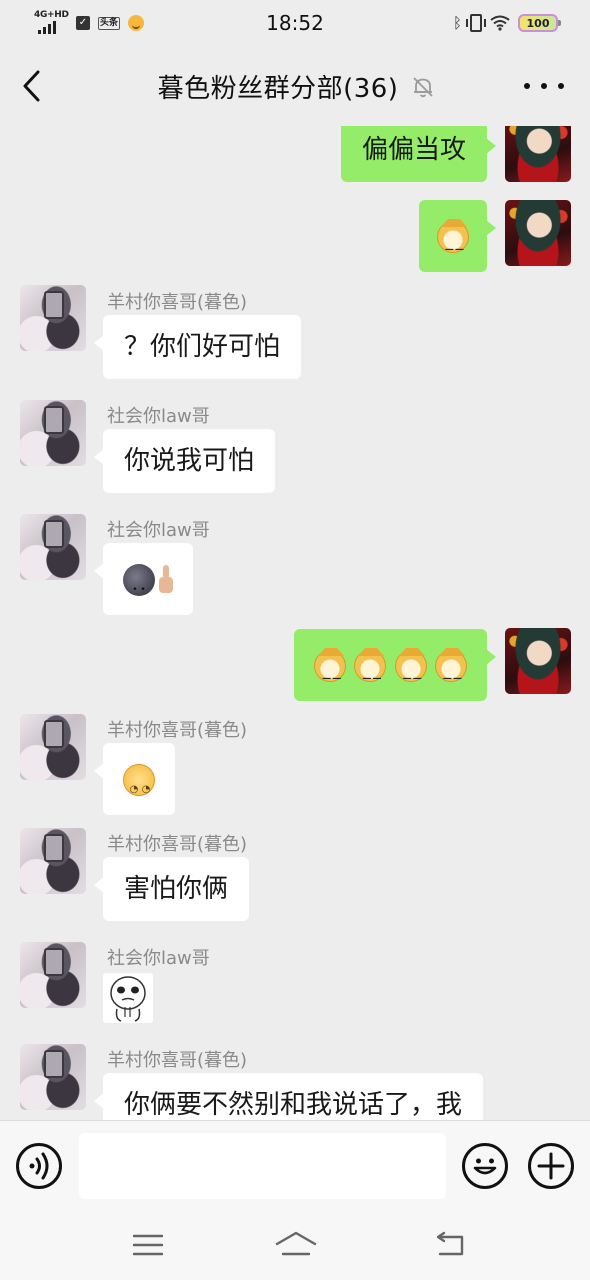 This screenshot has width=590, height=1280. I want to click on home-button, so click(296, 1245).